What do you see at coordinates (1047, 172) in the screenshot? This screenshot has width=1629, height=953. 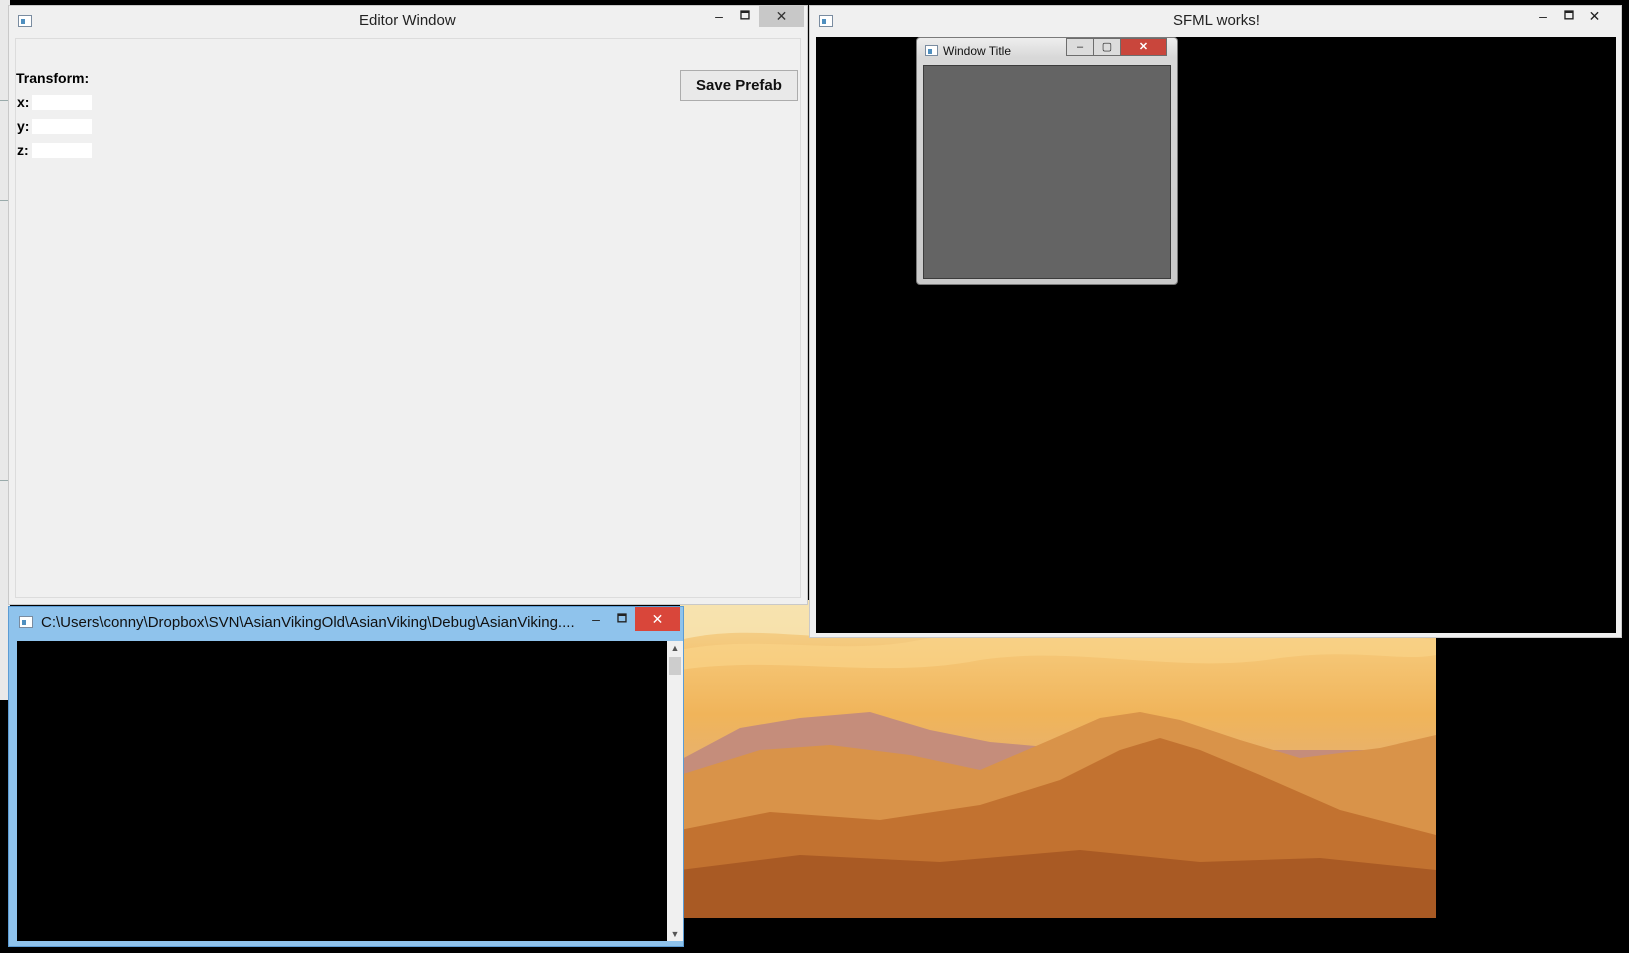 I see `inner-window-client` at bounding box center [1047, 172].